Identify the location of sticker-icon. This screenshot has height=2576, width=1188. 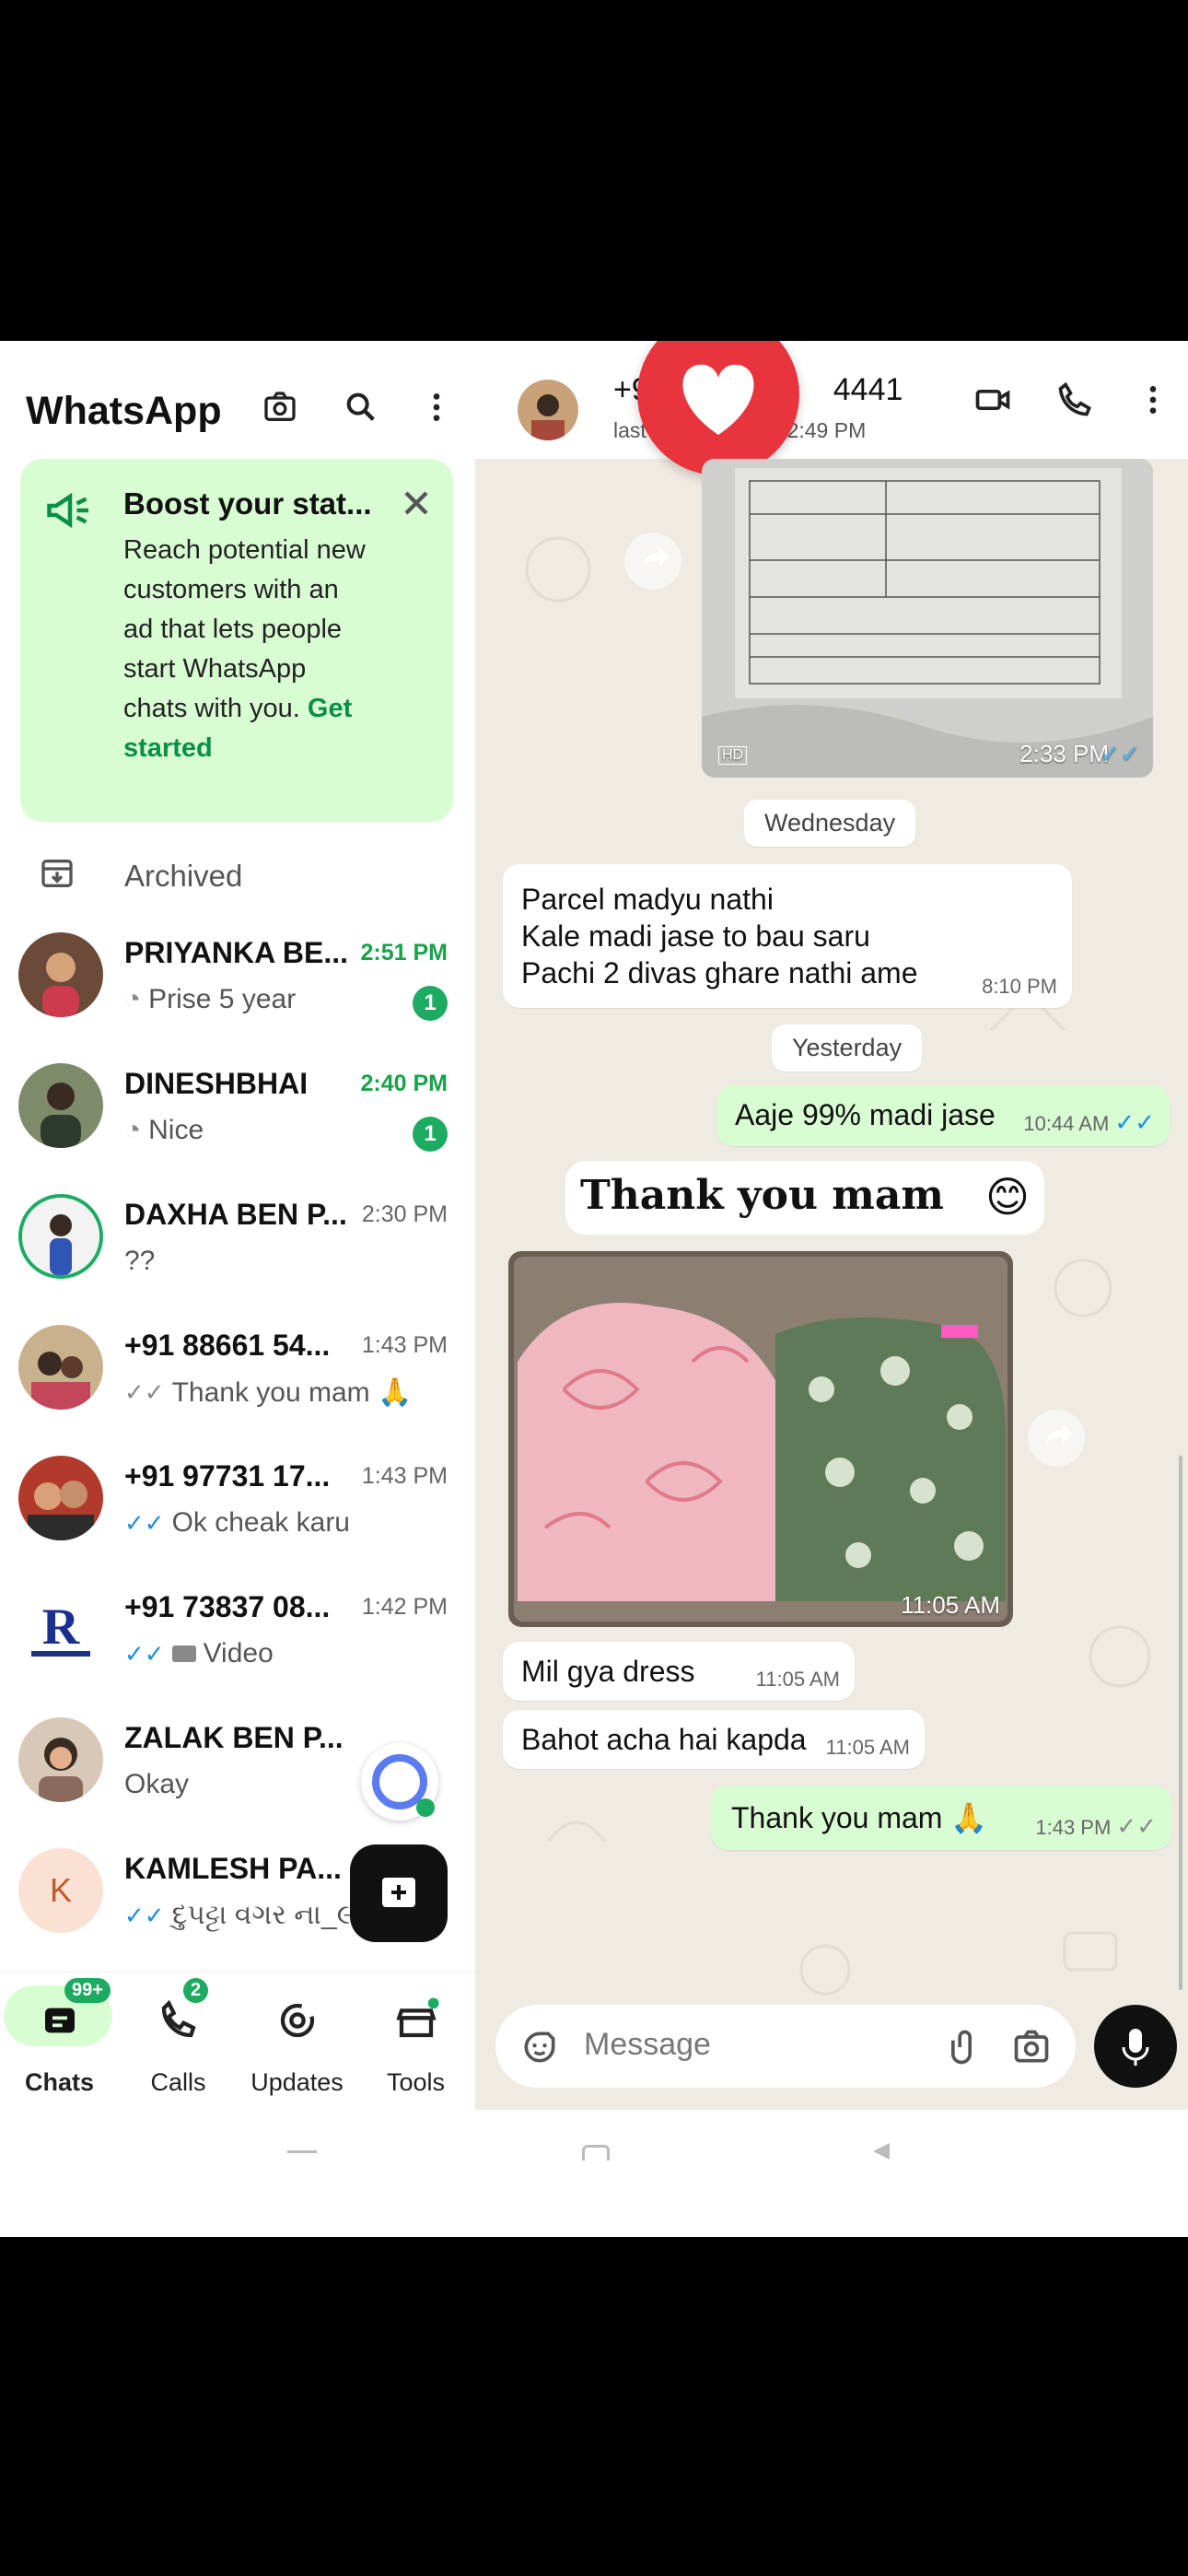
(539, 2047).